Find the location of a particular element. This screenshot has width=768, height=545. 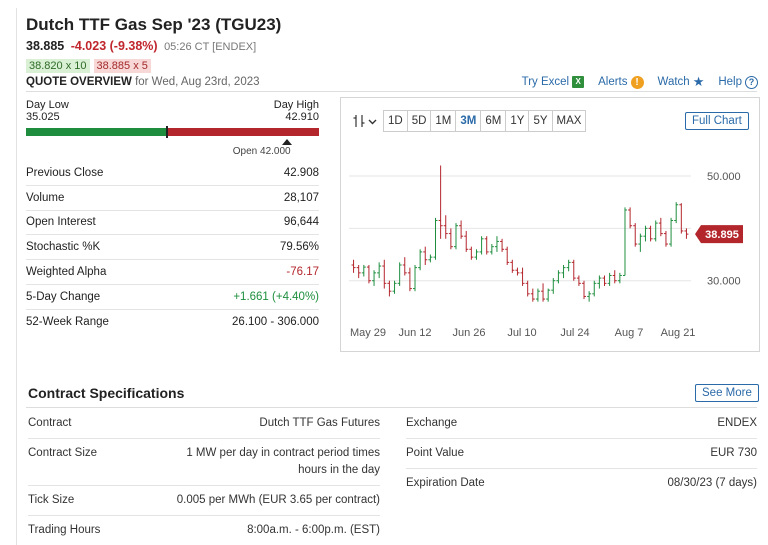

quote-overview-heading: QUOTE OVERVIEW for Wed, Aug 23rd, 2023 is located at coordinates (143, 82).